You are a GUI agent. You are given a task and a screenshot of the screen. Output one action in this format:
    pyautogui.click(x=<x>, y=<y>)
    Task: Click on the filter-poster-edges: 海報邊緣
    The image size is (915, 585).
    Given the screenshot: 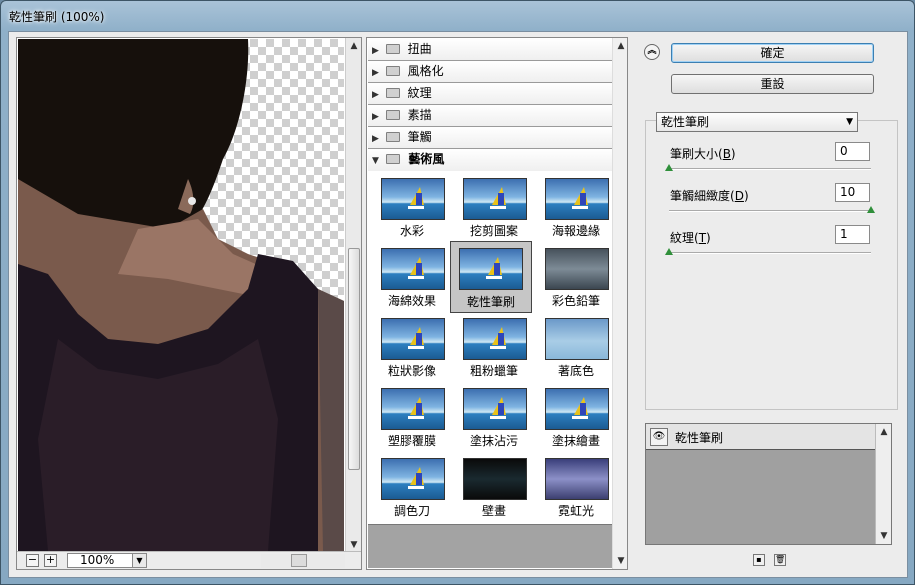 What is the action you would take?
    pyautogui.click(x=576, y=207)
    